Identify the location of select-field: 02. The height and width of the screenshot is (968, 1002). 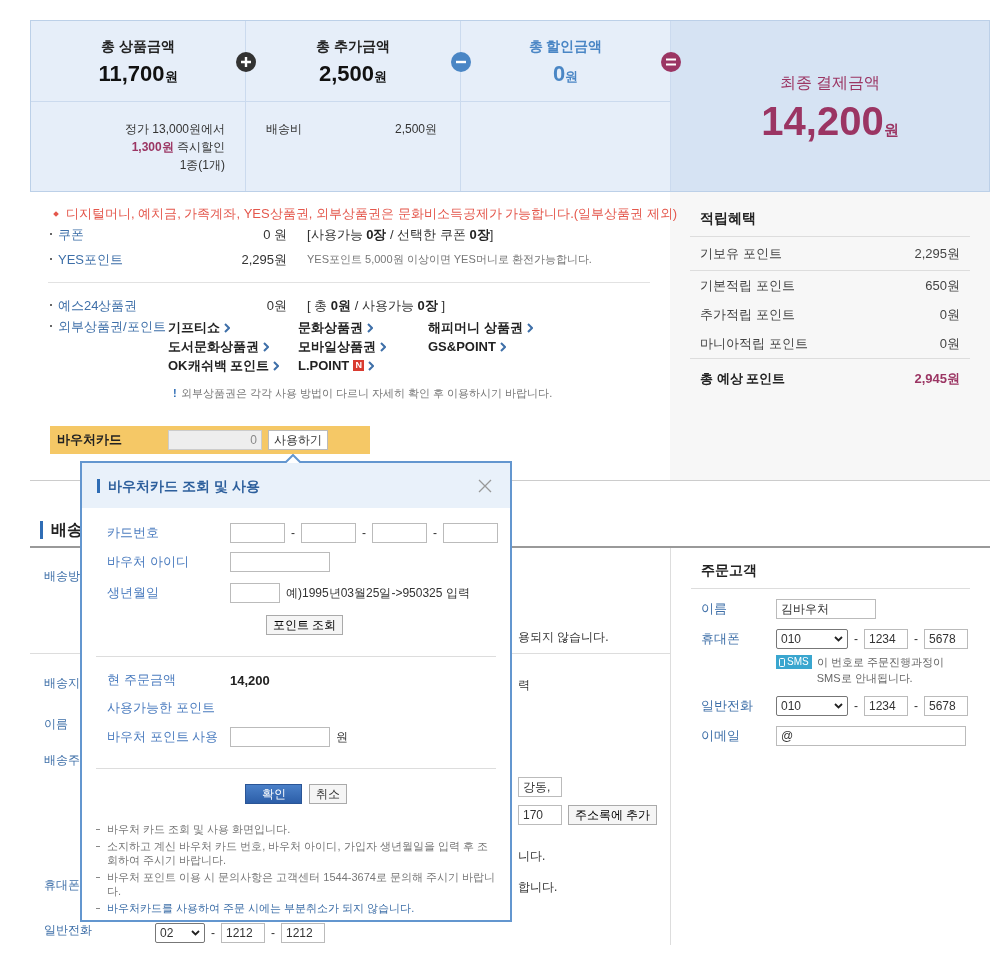
(180, 933).